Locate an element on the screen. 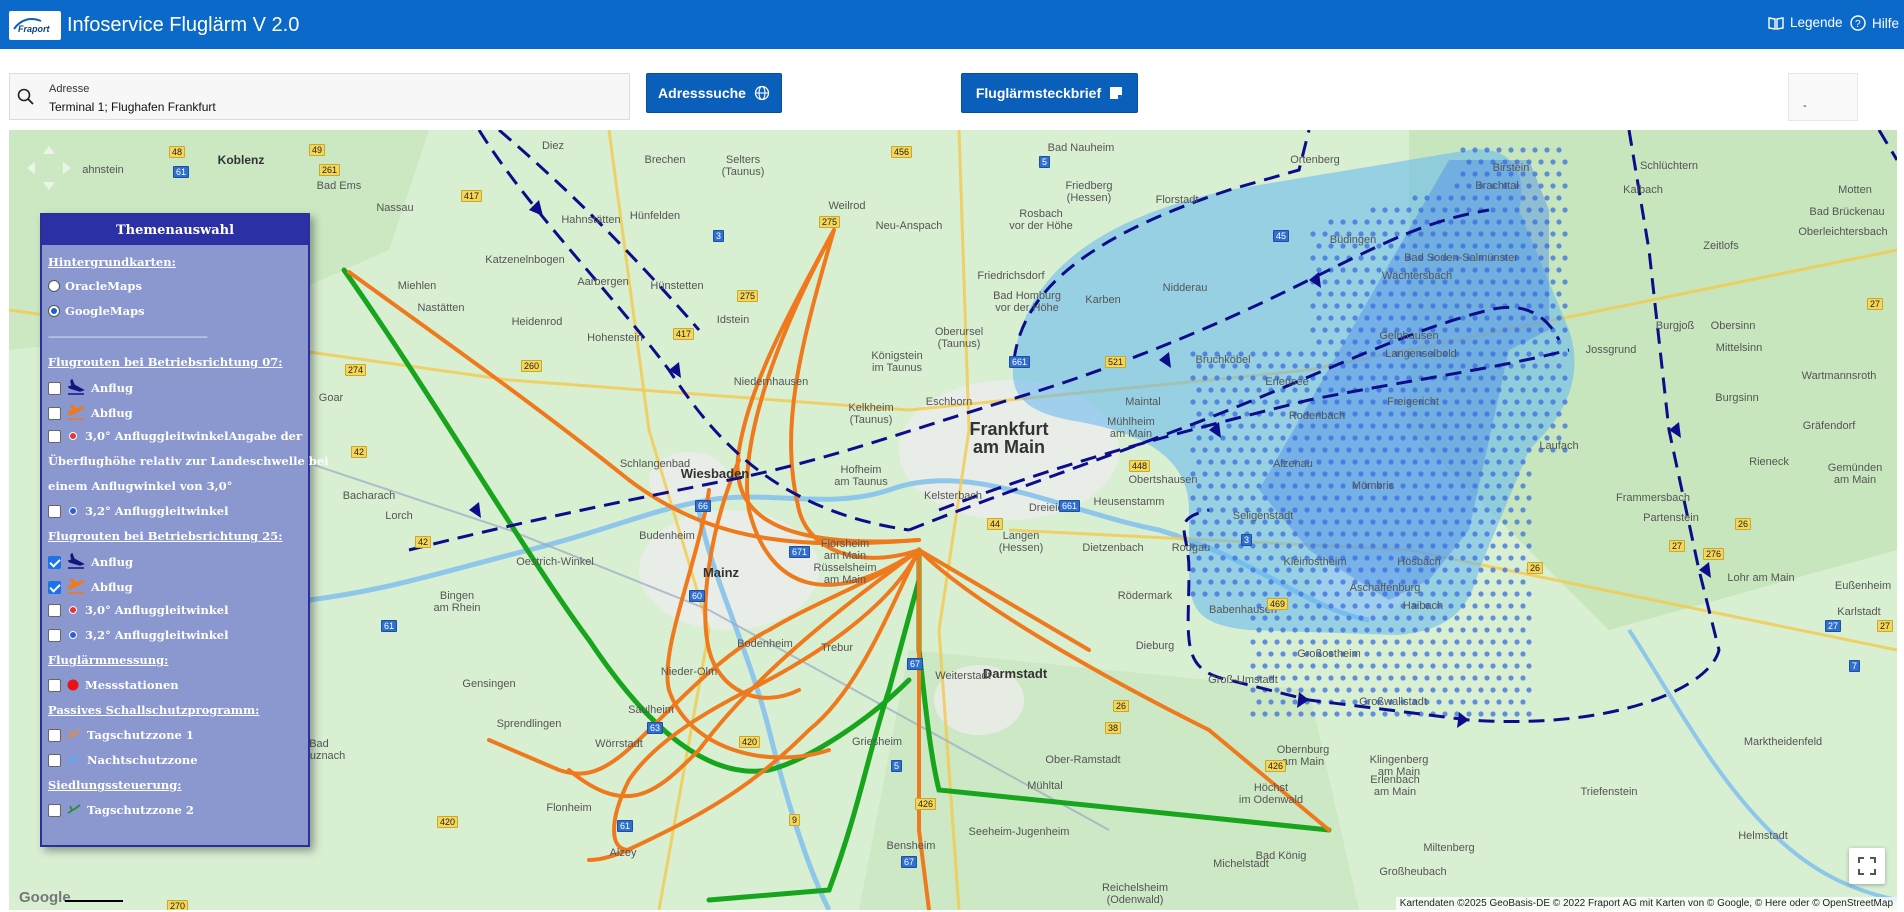 The width and height of the screenshot is (1904, 912). option-tagschutzzone-1: Tagschutzzone 1 is located at coordinates (121, 735).